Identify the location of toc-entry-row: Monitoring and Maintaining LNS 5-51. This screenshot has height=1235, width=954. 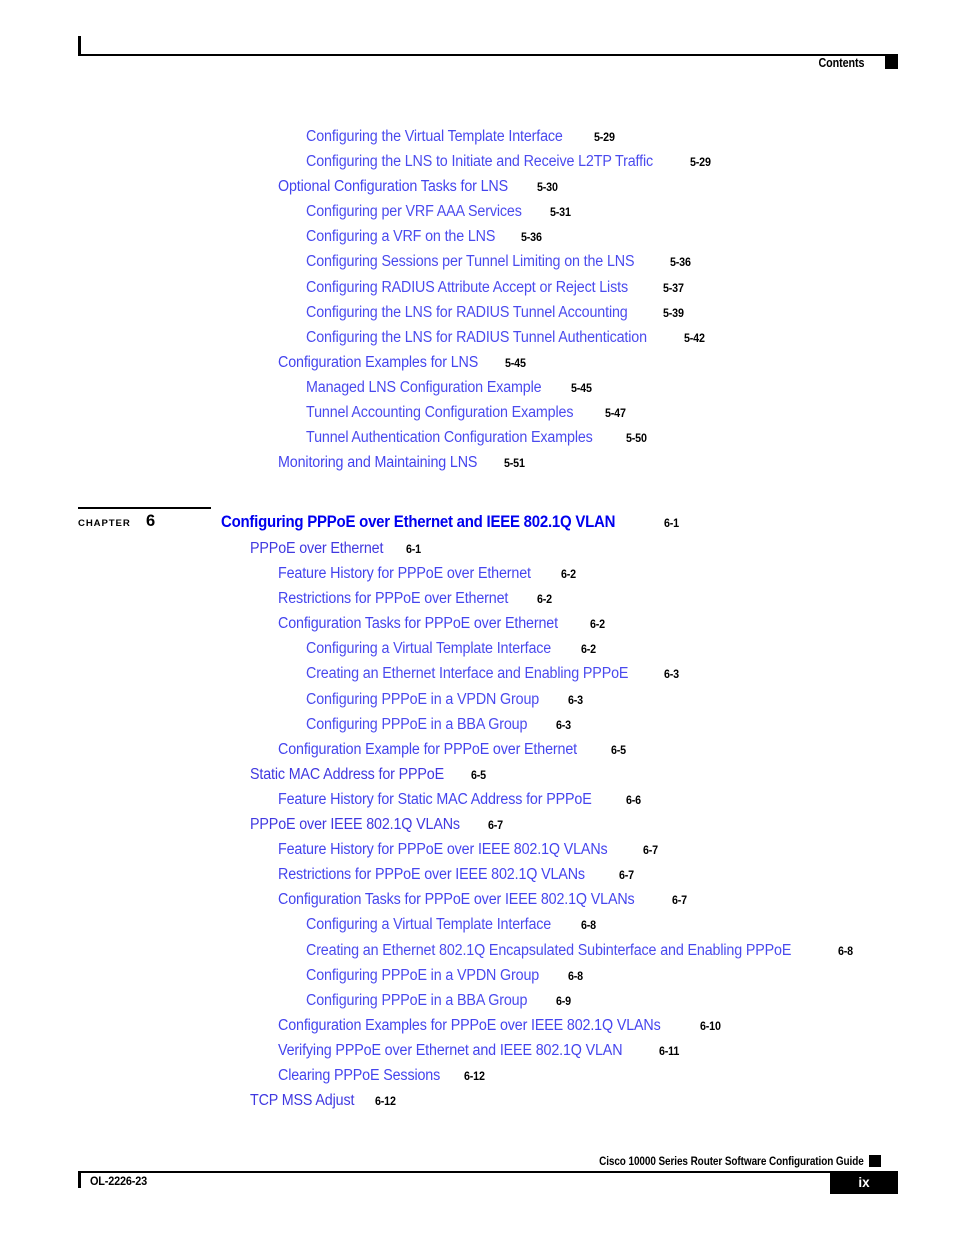
(403, 463).